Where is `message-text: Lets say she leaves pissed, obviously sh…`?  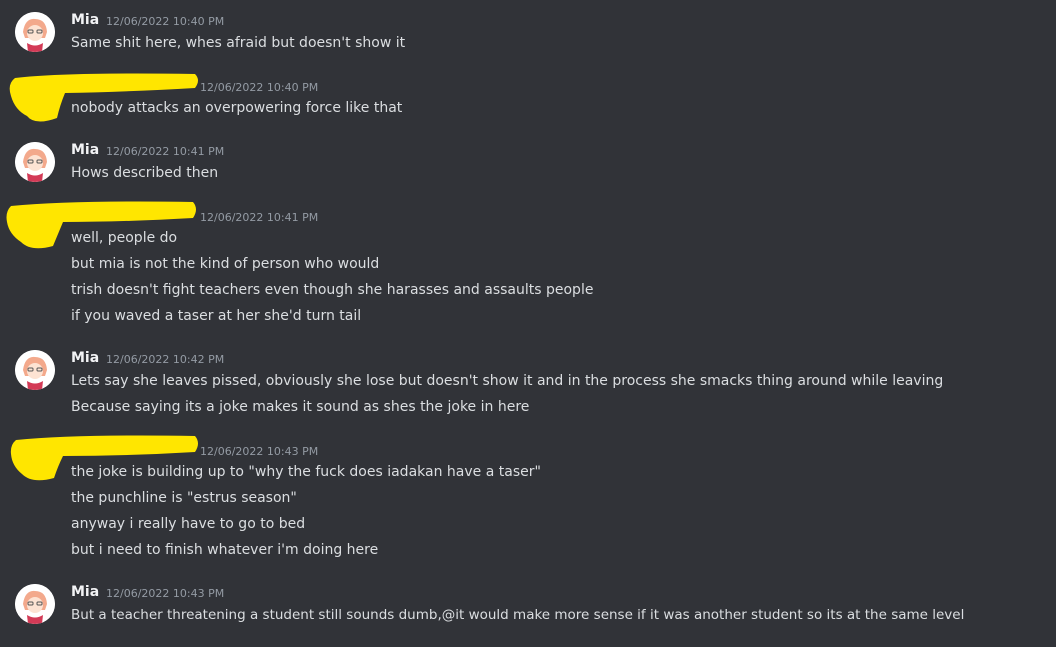 message-text: Lets say she leaves pissed, obviously sh… is located at coordinates (507, 381).